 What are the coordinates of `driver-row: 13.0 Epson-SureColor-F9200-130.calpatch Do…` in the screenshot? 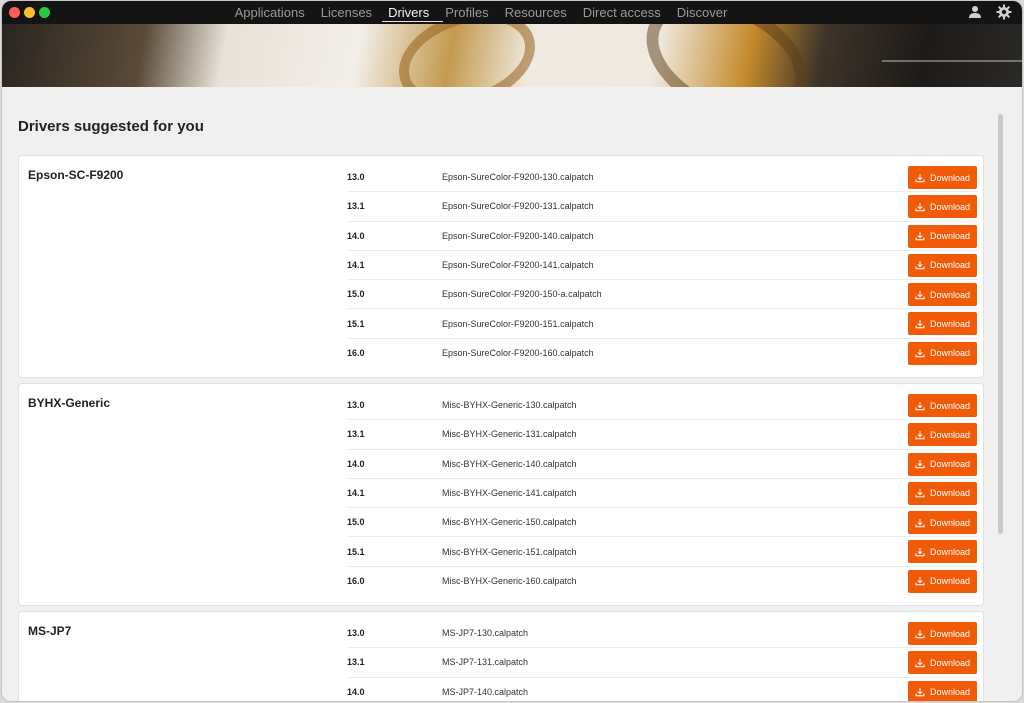 It's located at (662, 178).